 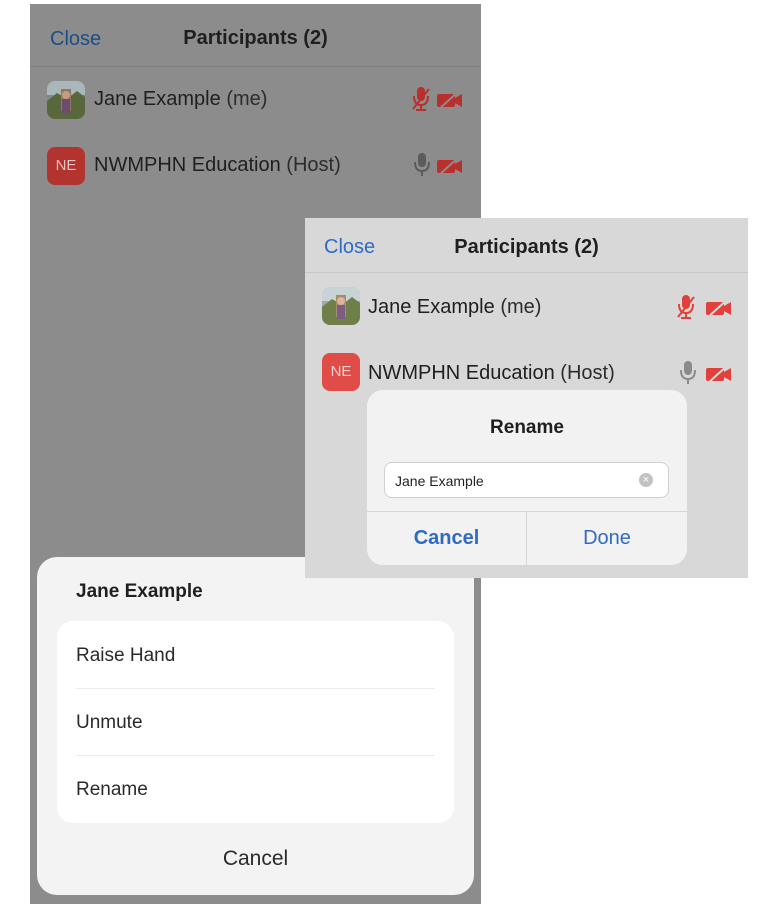 I want to click on dialog-cancel-button: Cancel, so click(x=446, y=538).